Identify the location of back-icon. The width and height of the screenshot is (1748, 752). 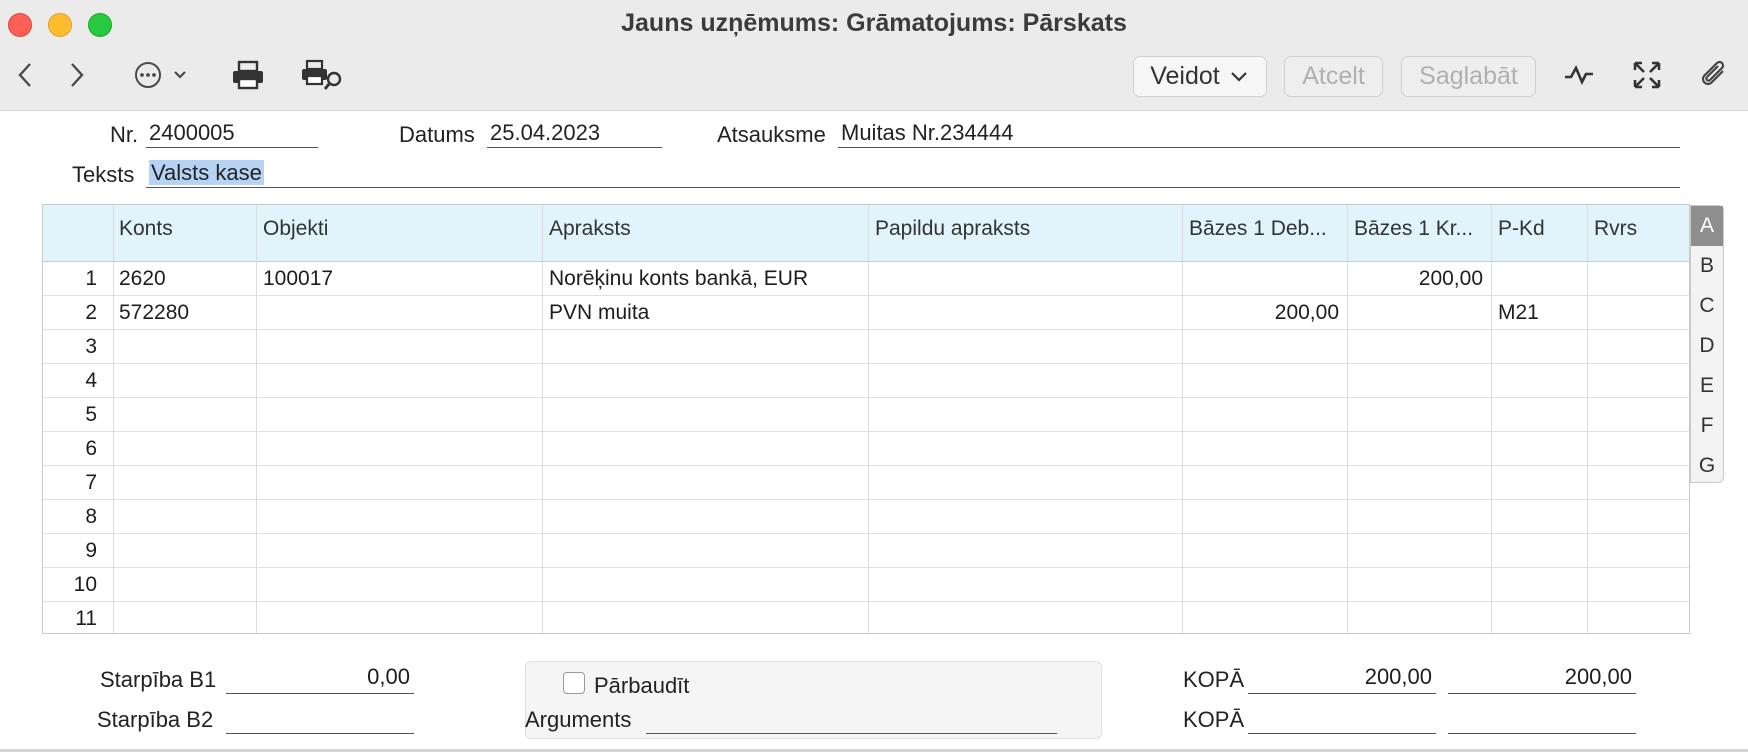
(25, 75).